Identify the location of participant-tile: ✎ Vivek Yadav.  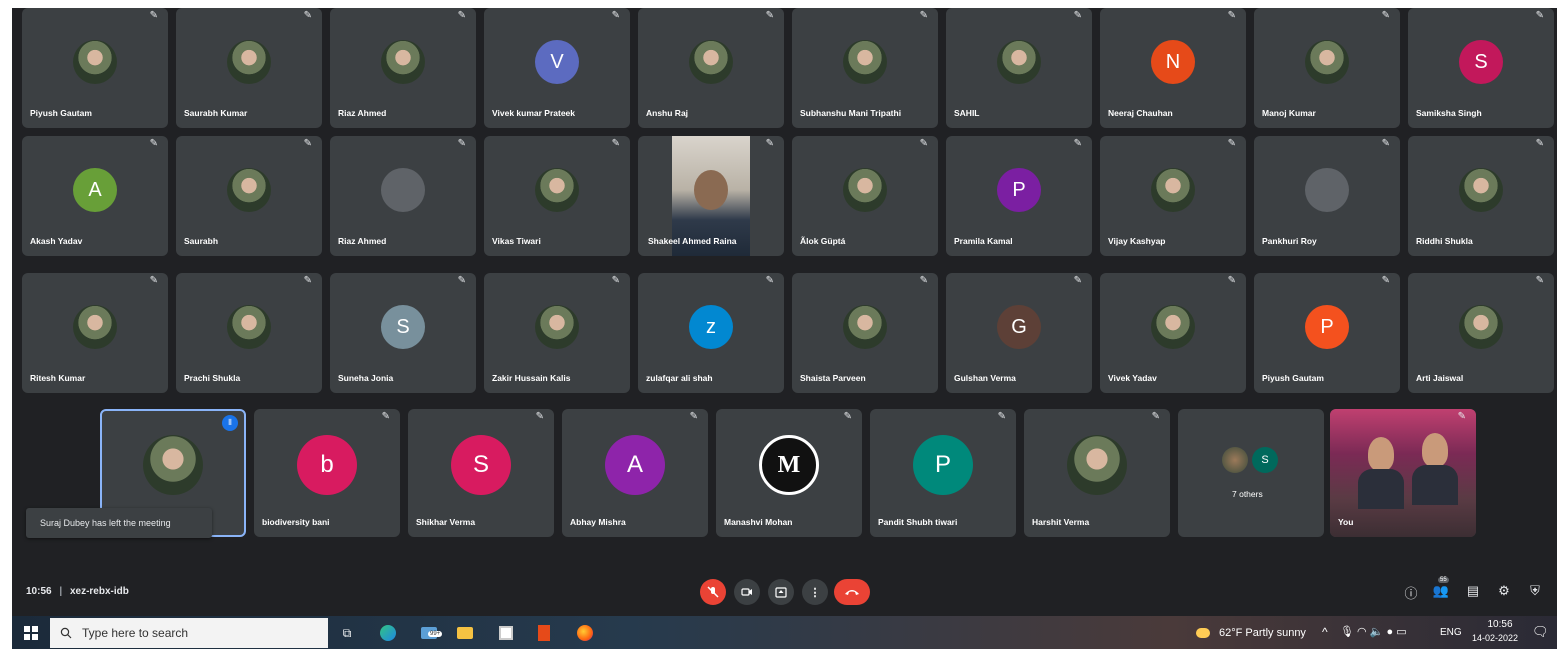
(1173, 333).